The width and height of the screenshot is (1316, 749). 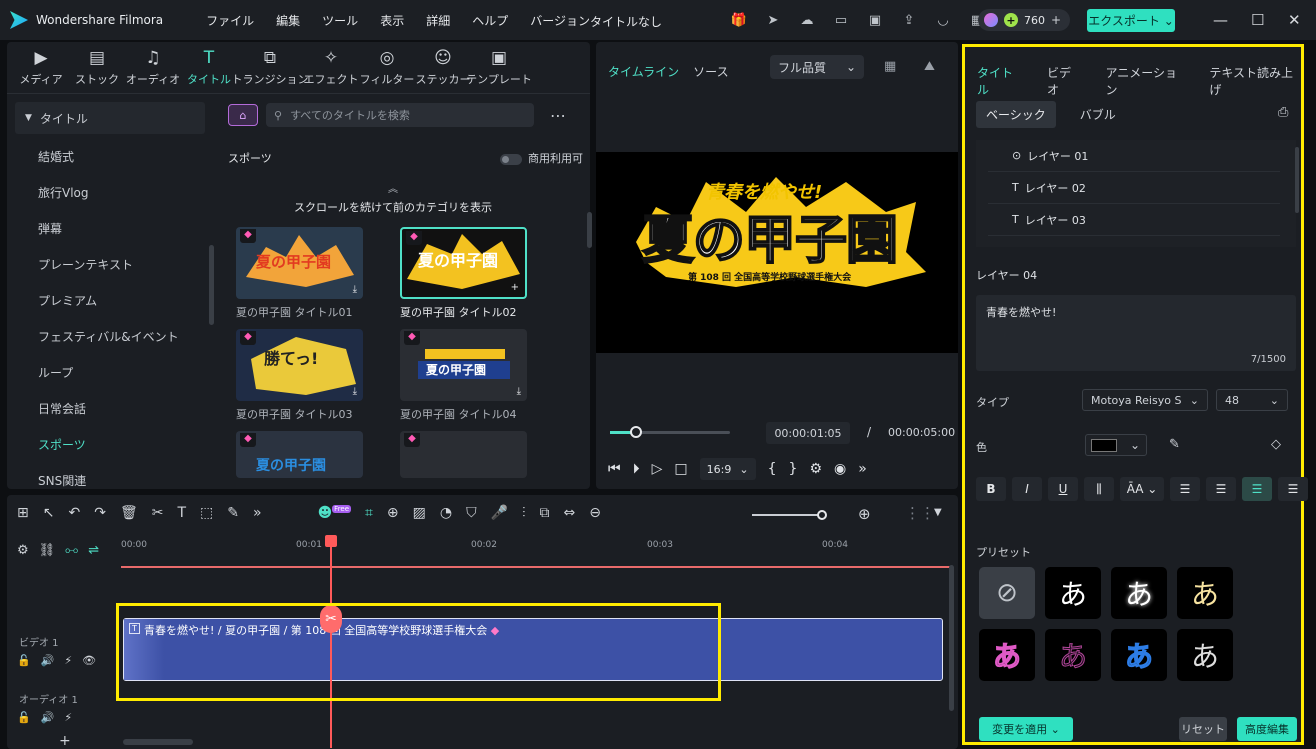 I want to click on props-scrollbar, so click(x=1297, y=180).